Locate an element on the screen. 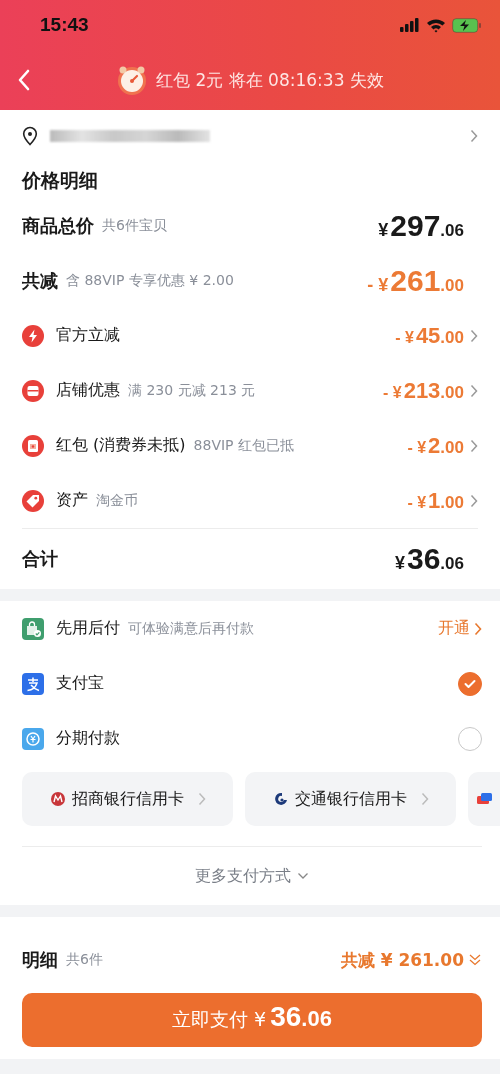 This screenshot has height=1074, width=500. discount-row: 官方立减 - ¥45.00 is located at coordinates (250, 335).